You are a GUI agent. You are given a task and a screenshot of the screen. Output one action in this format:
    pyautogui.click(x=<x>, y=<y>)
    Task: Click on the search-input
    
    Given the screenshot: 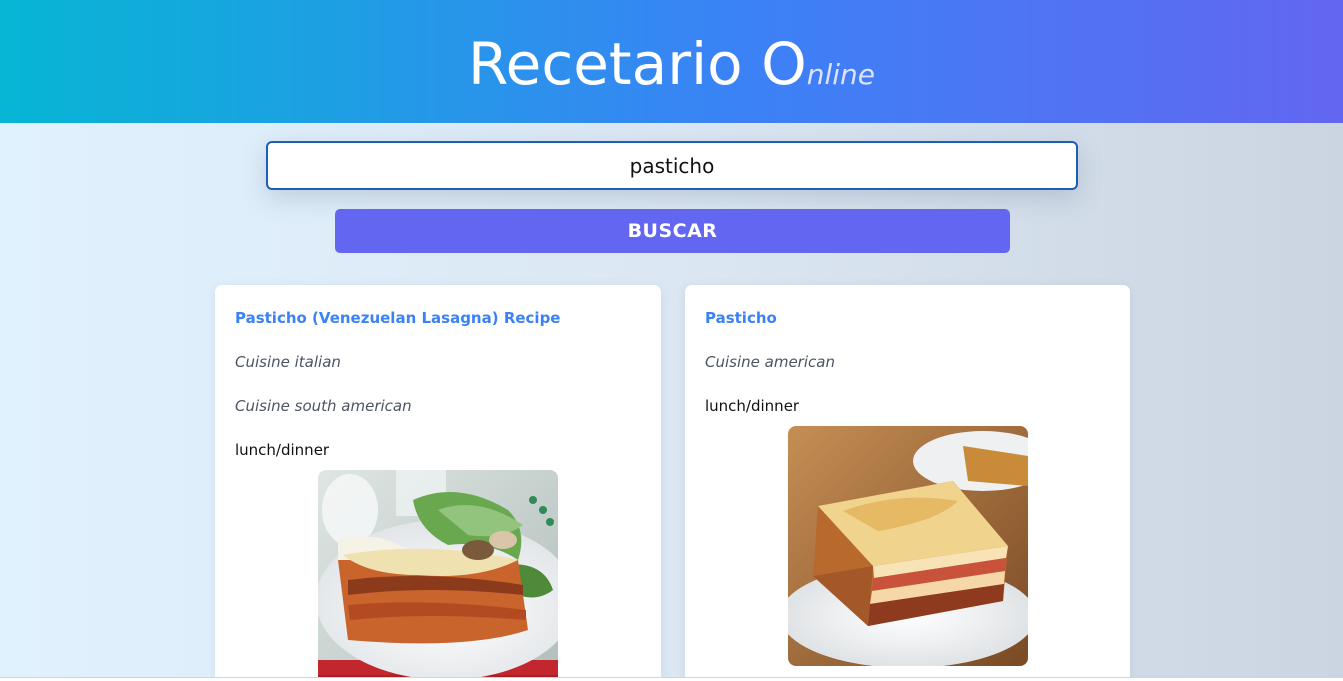 What is the action you would take?
    pyautogui.click(x=672, y=165)
    